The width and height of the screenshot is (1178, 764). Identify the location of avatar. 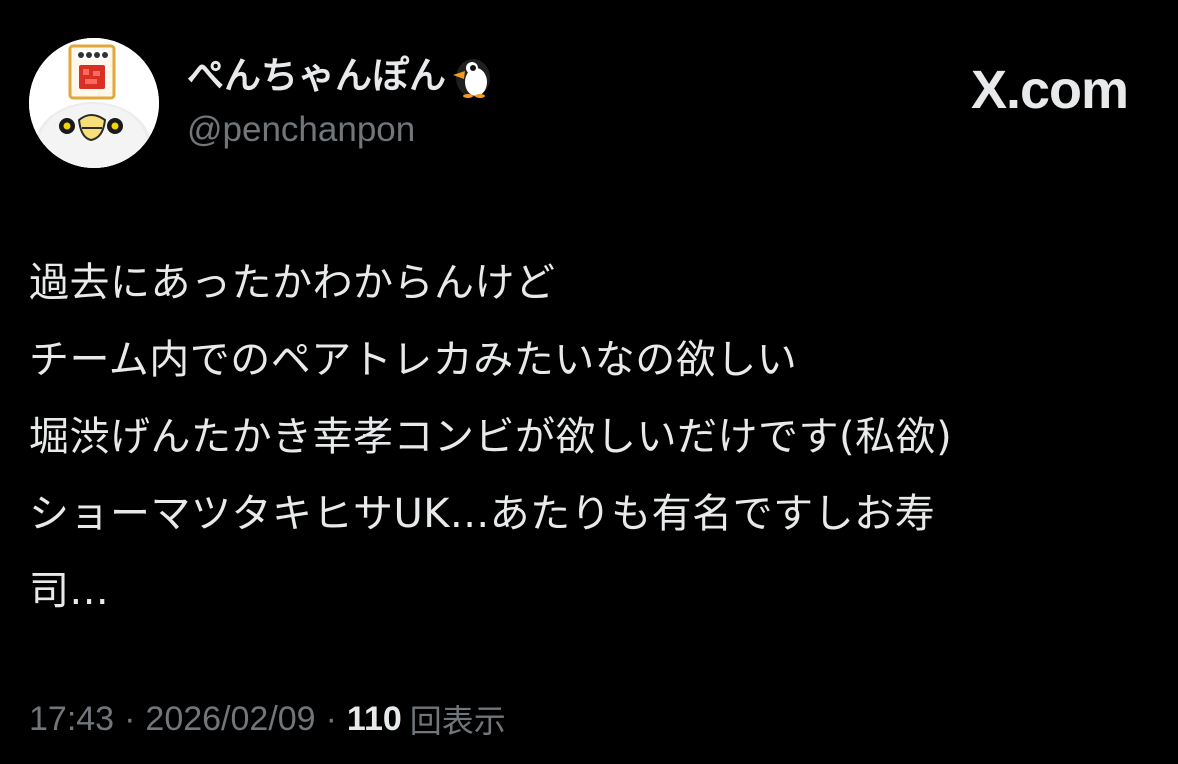
(94, 103).